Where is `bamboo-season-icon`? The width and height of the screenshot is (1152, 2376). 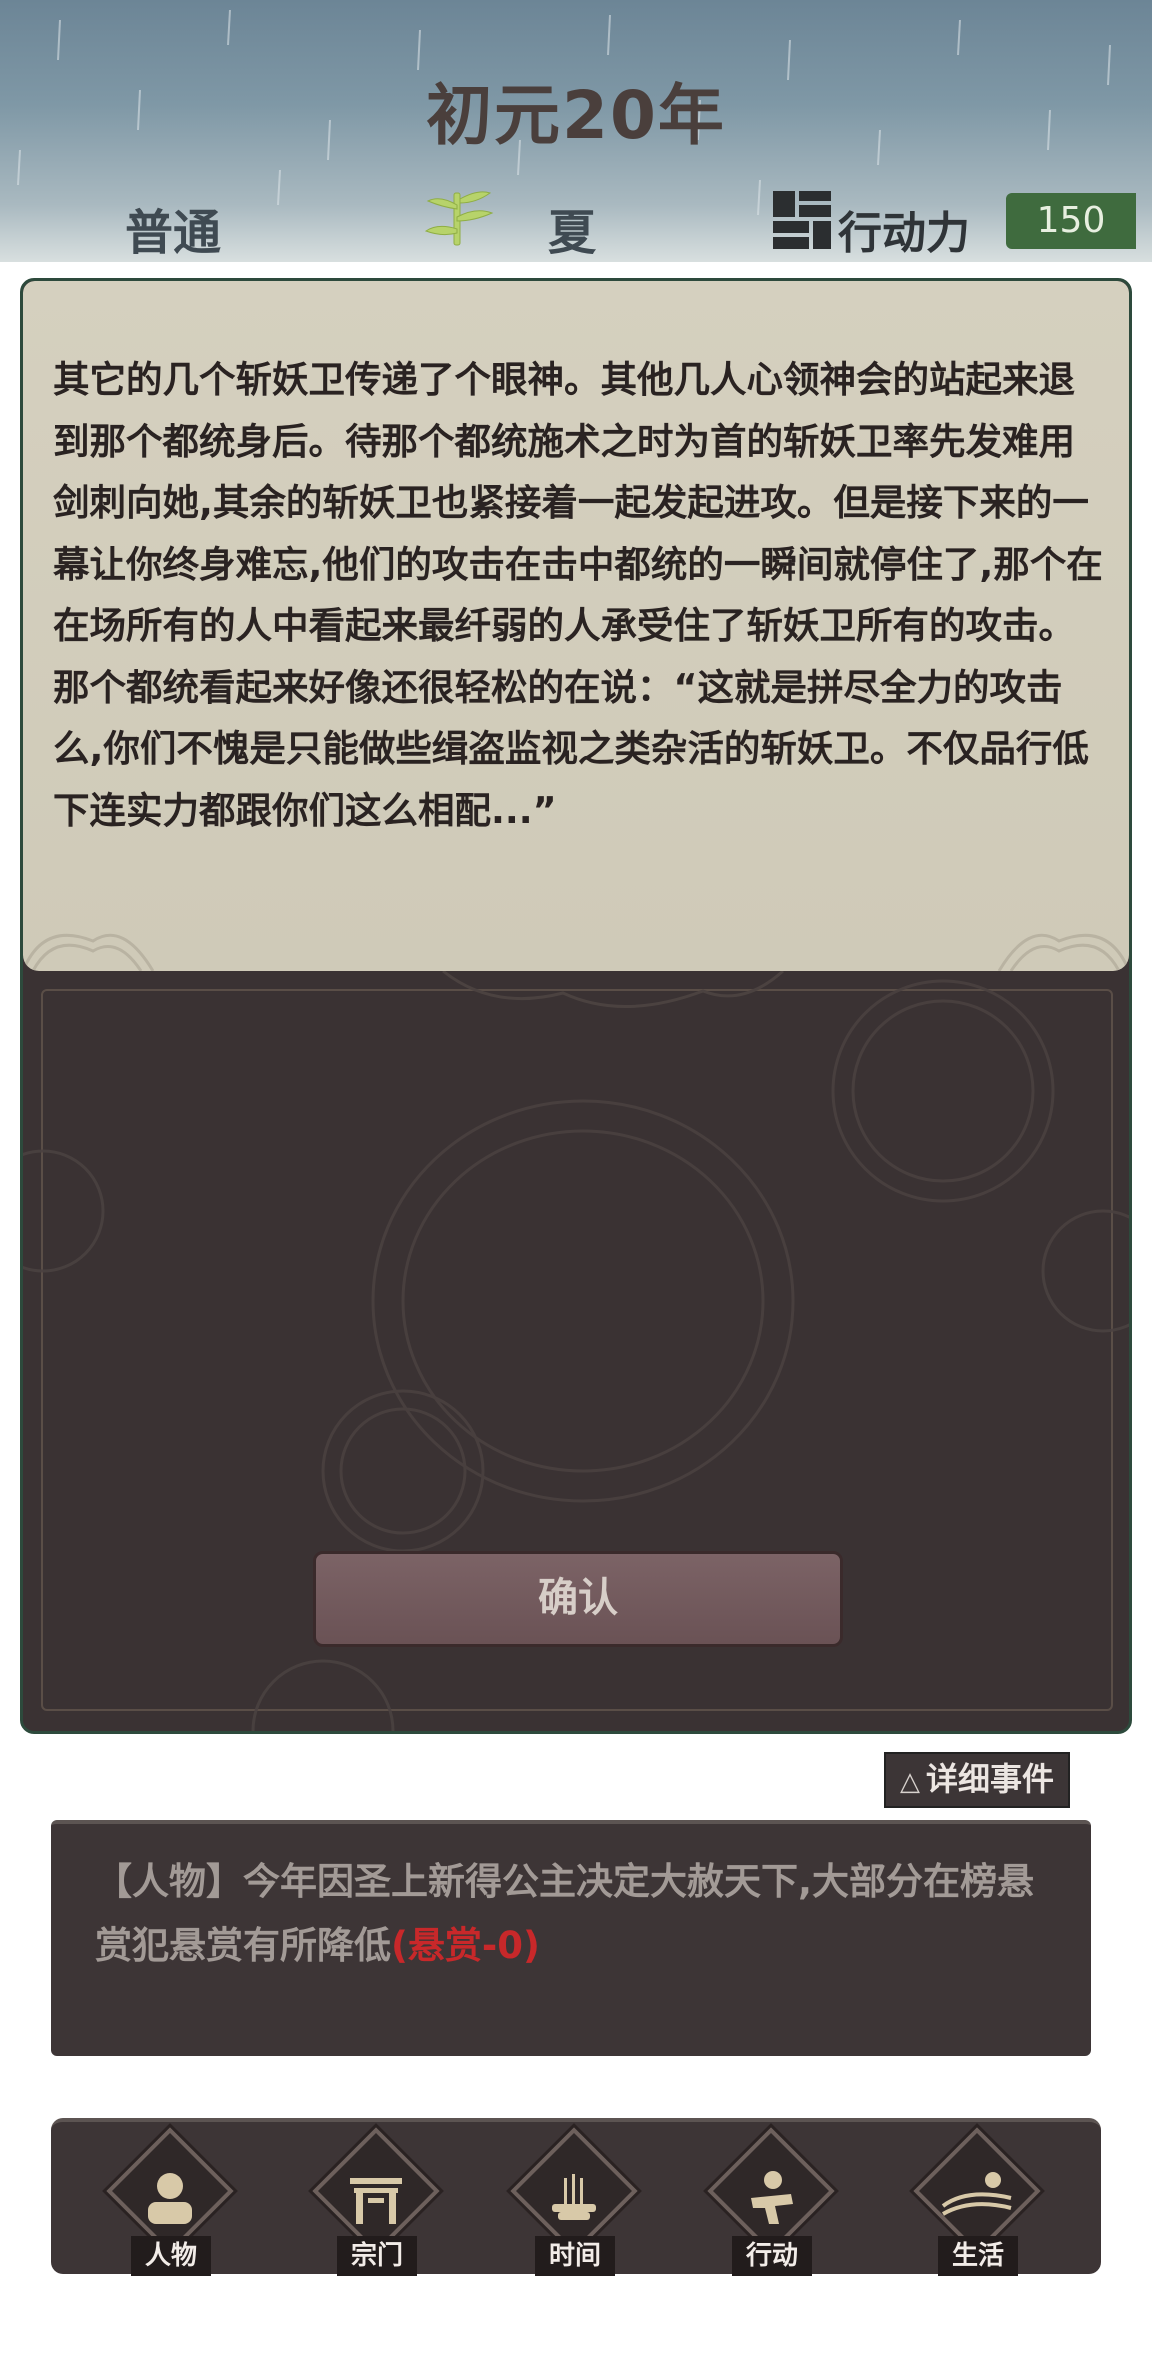
bamboo-season-icon is located at coordinates (459, 218).